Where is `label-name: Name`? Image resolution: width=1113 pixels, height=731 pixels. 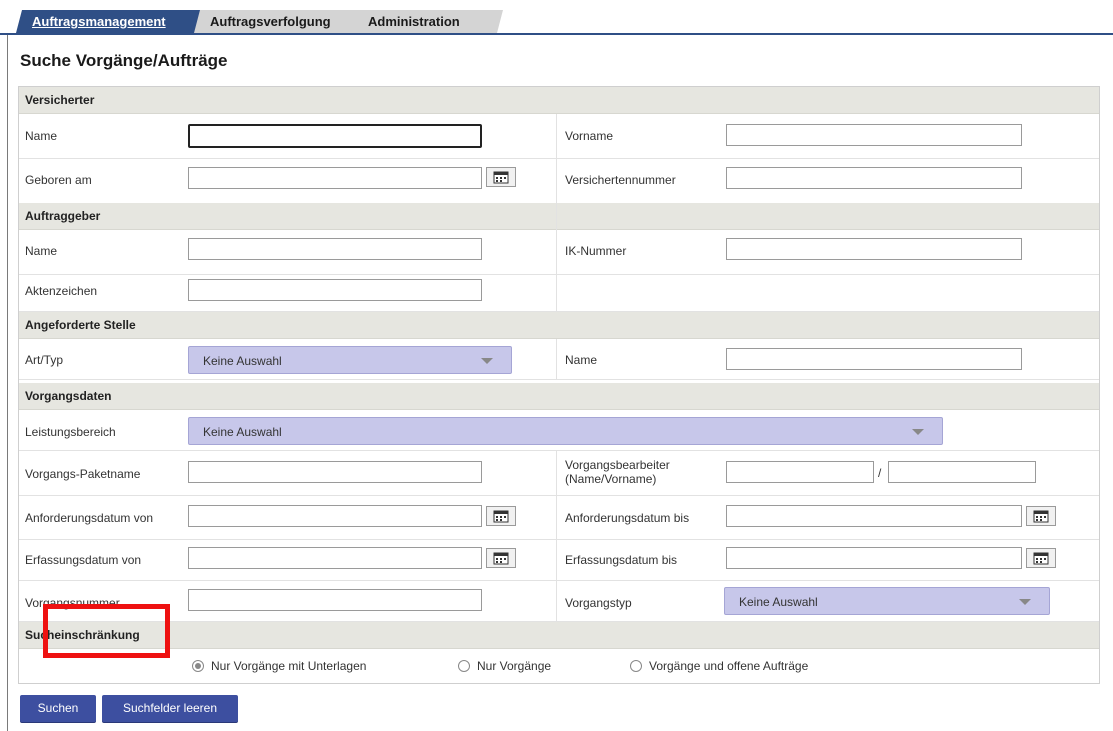 label-name: Name is located at coordinates (41, 136).